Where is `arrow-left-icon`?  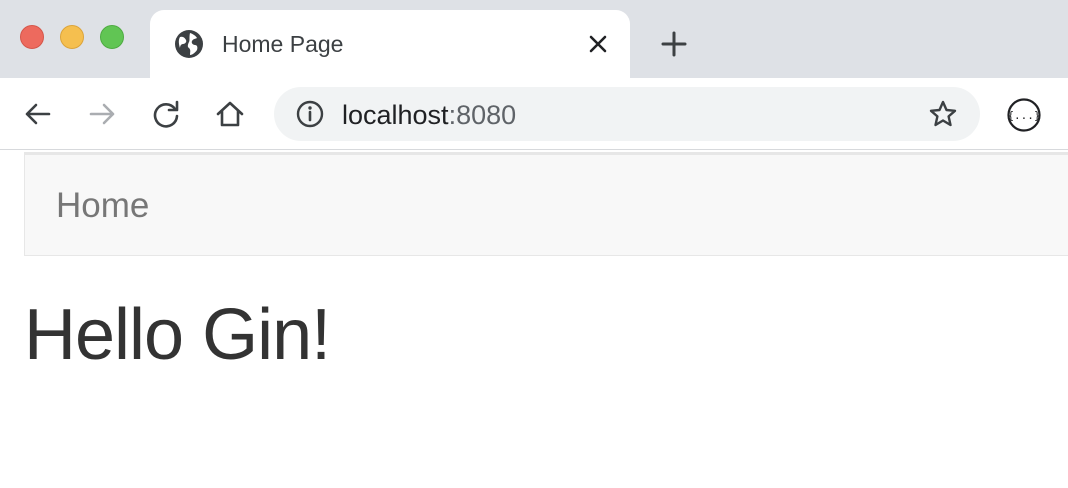
arrow-left-icon is located at coordinates (38, 114).